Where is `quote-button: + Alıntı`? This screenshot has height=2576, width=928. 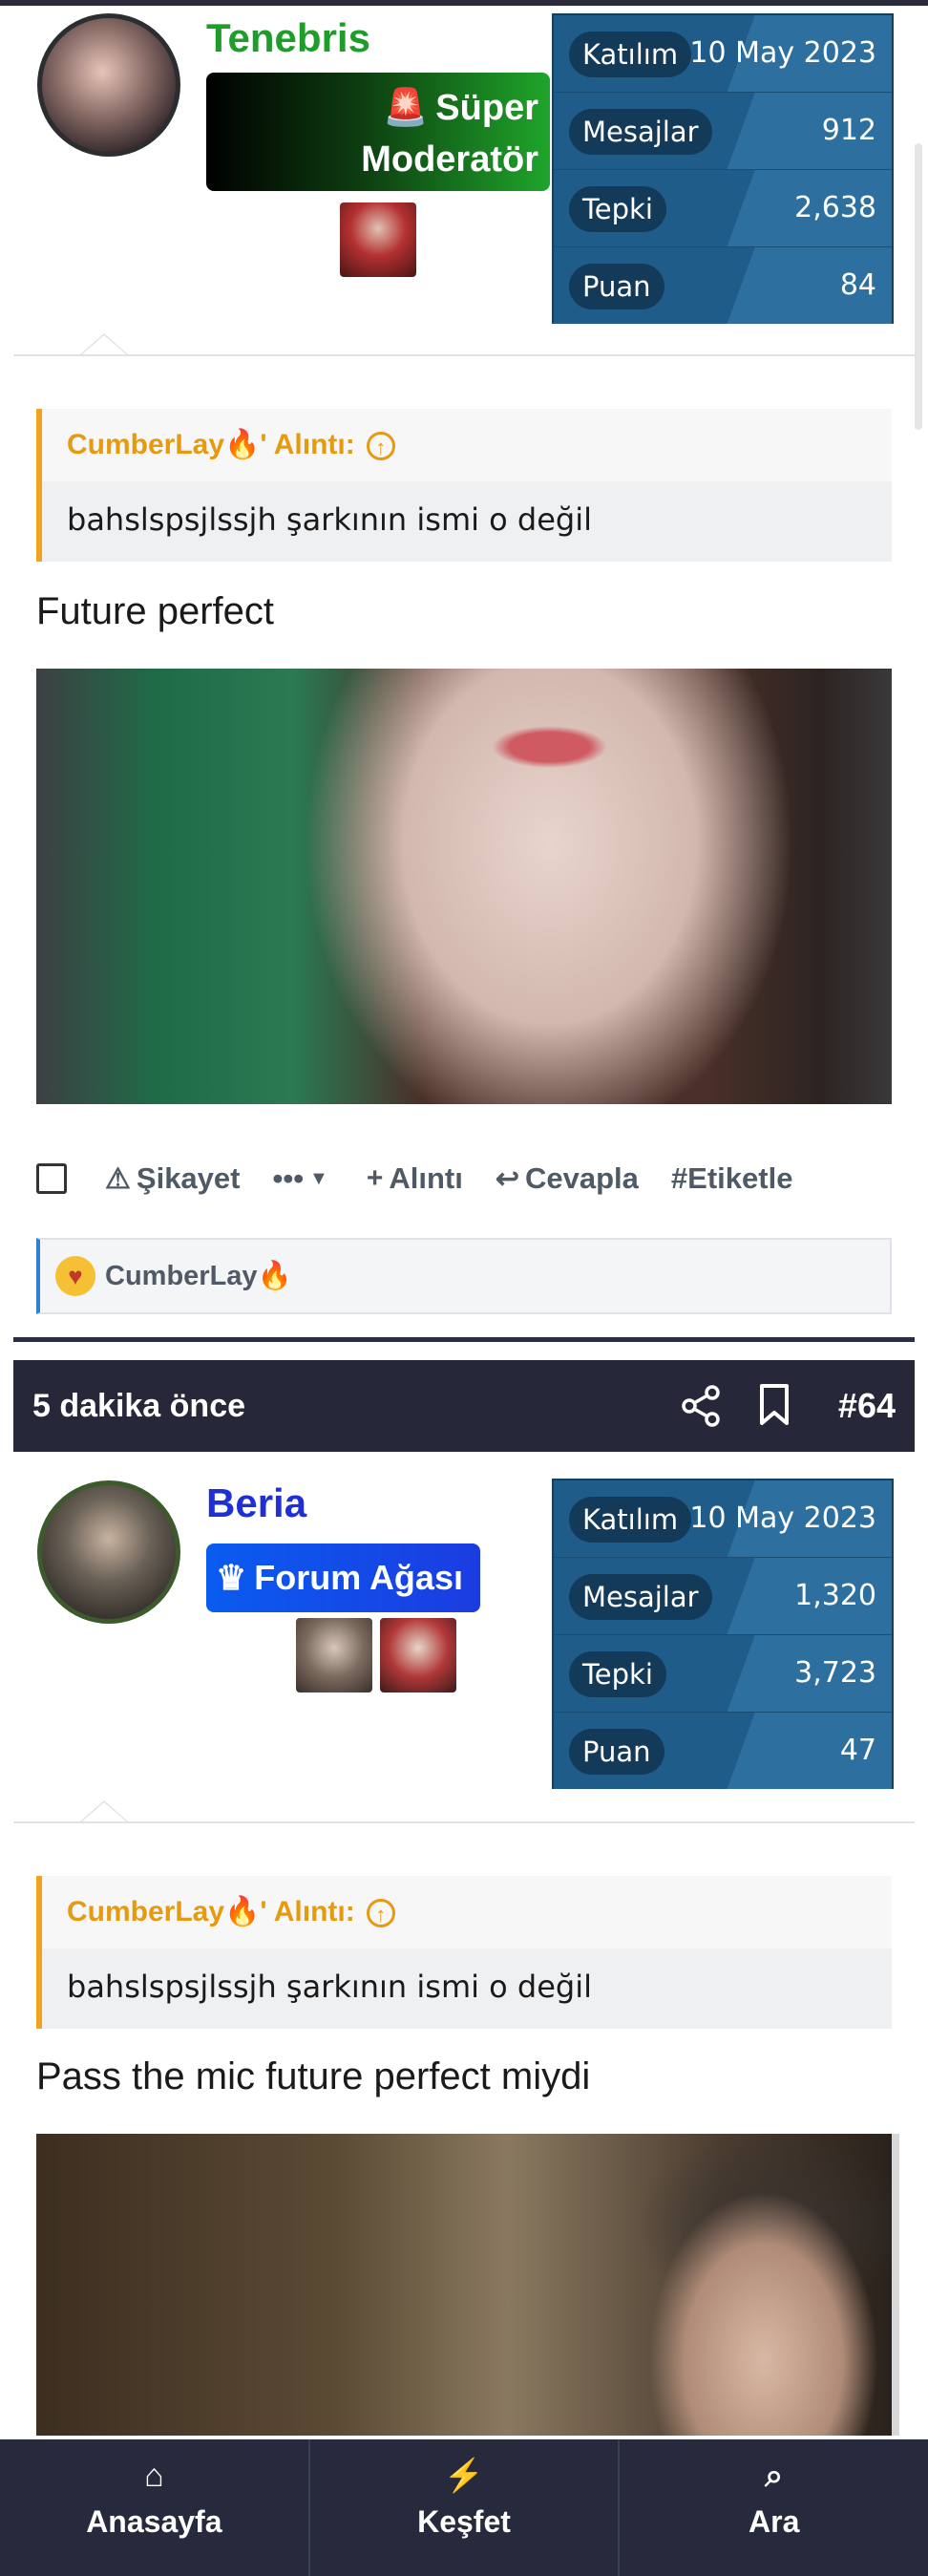
quote-button: + Alıntı is located at coordinates (415, 1178).